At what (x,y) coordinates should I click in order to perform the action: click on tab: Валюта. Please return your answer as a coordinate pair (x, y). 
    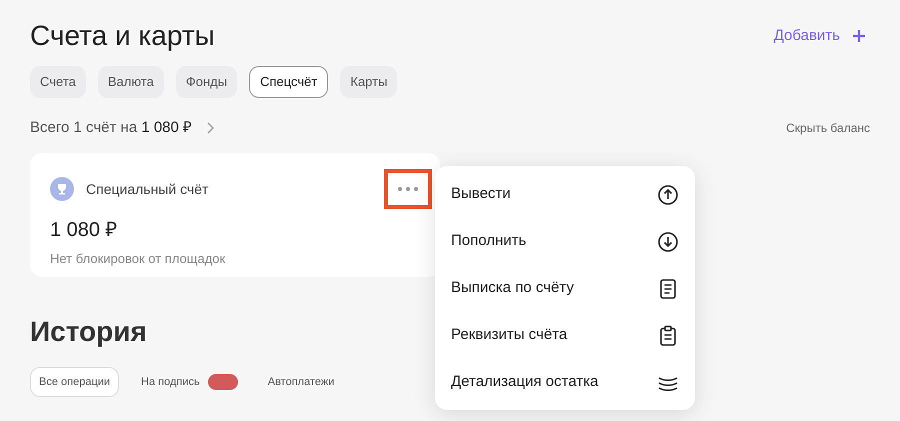
    Looking at the image, I should click on (131, 82).